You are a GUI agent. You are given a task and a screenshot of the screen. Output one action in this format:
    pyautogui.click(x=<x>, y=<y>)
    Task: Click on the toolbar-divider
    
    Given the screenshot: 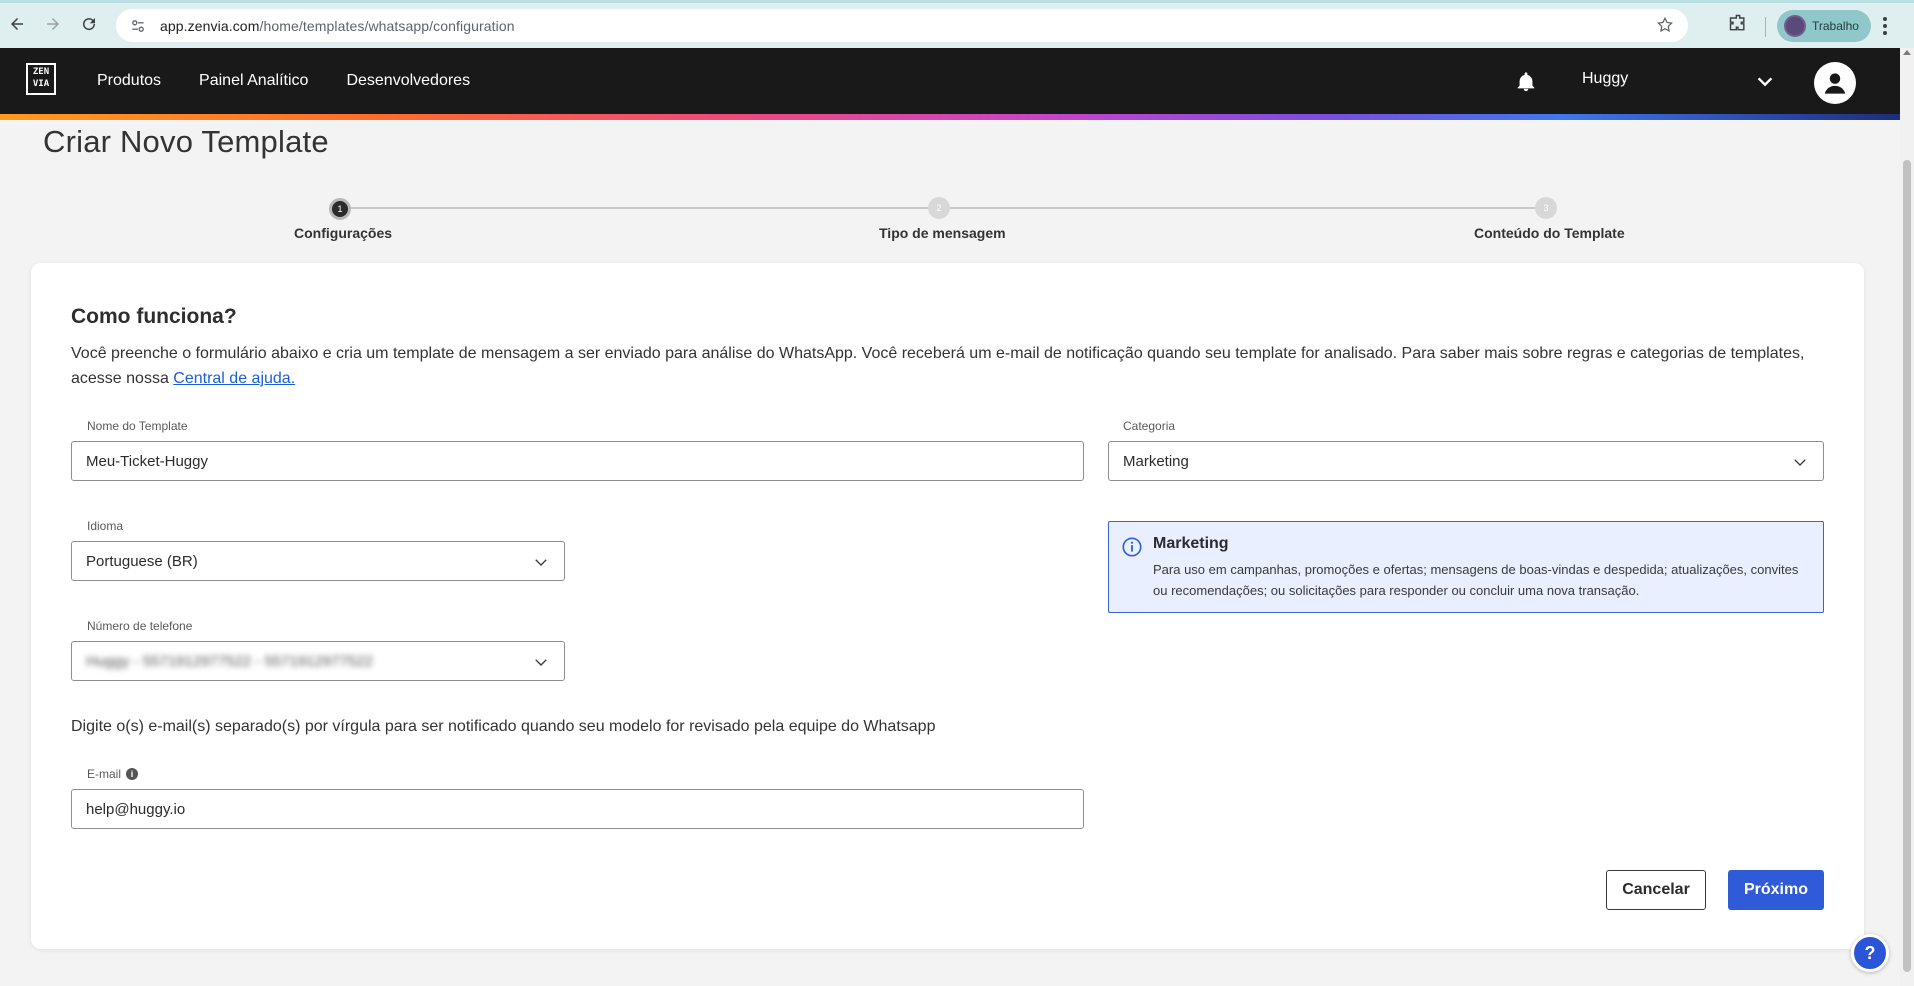 What is the action you would take?
    pyautogui.click(x=1765, y=27)
    